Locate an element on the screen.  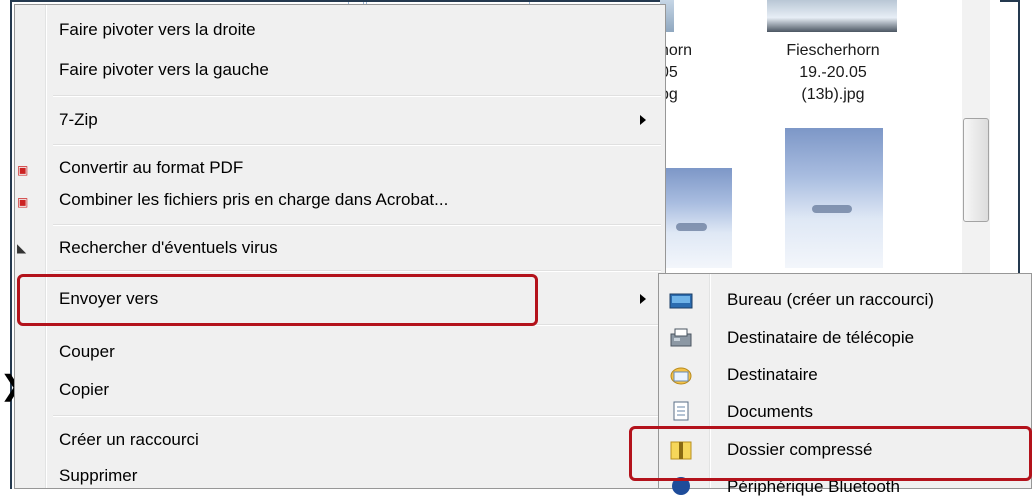
compressed-folder-icon is located at coordinates (681, 450).